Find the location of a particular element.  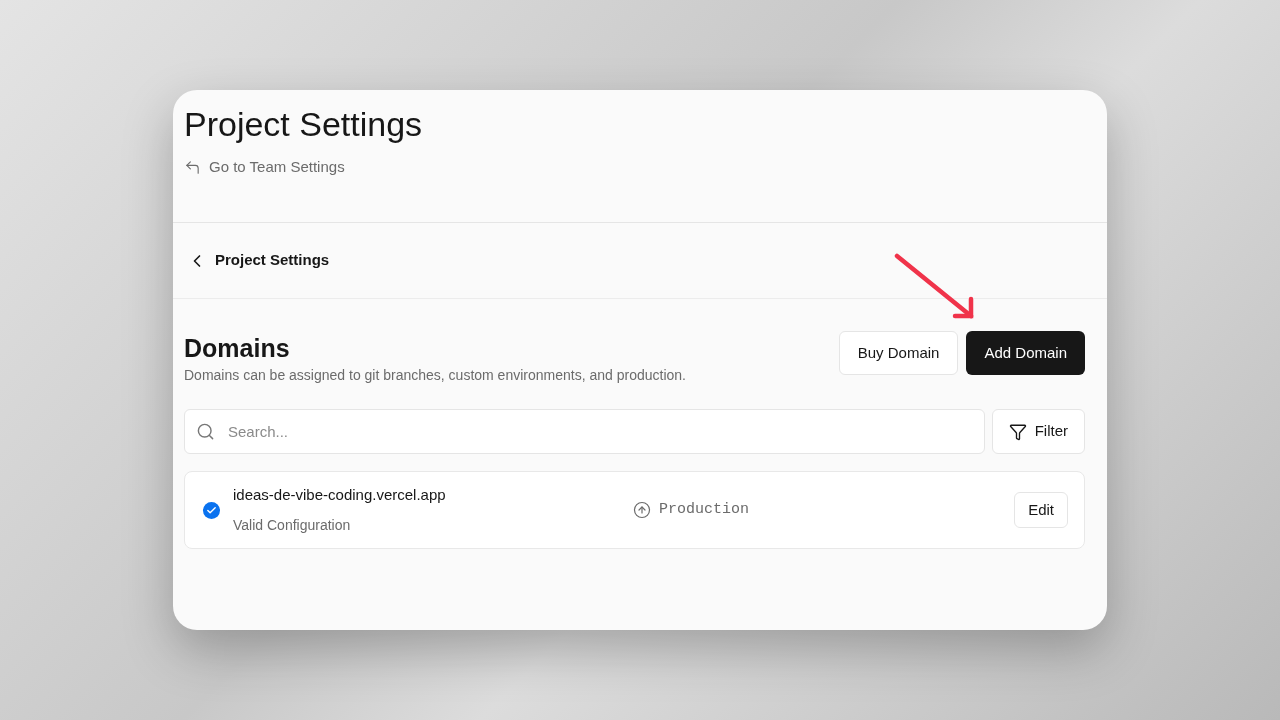

section-title: Domains is located at coordinates (237, 348).